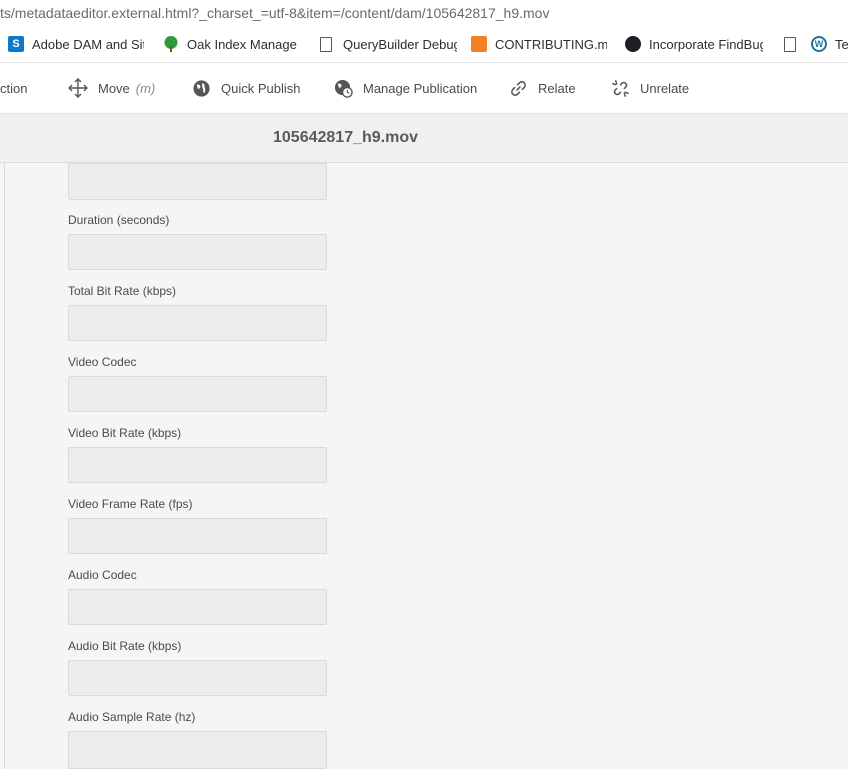 The width and height of the screenshot is (848, 769). I want to click on audio-sample-rate-label: Audio Sample Rate (hz), so click(132, 717).